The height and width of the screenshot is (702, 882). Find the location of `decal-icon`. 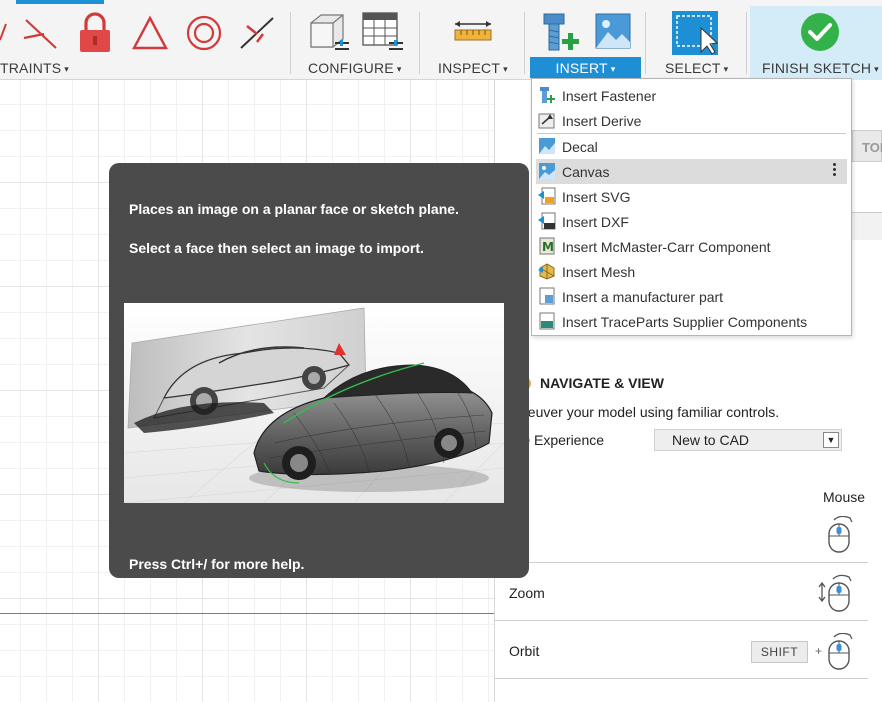

decal-icon is located at coordinates (547, 146).